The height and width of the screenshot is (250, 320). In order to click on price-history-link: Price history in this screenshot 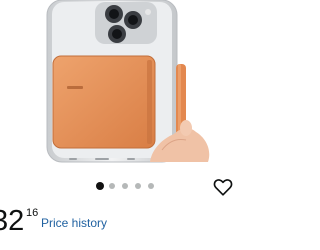, I will do `click(74, 223)`.